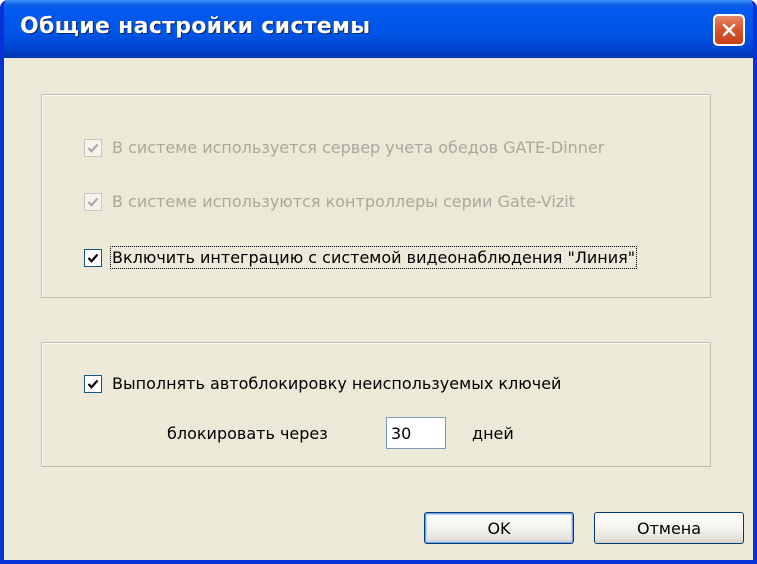 The height and width of the screenshot is (564, 757). What do you see at coordinates (378, 29) in the screenshot?
I see `title-bar: Общие настройки системы` at bounding box center [378, 29].